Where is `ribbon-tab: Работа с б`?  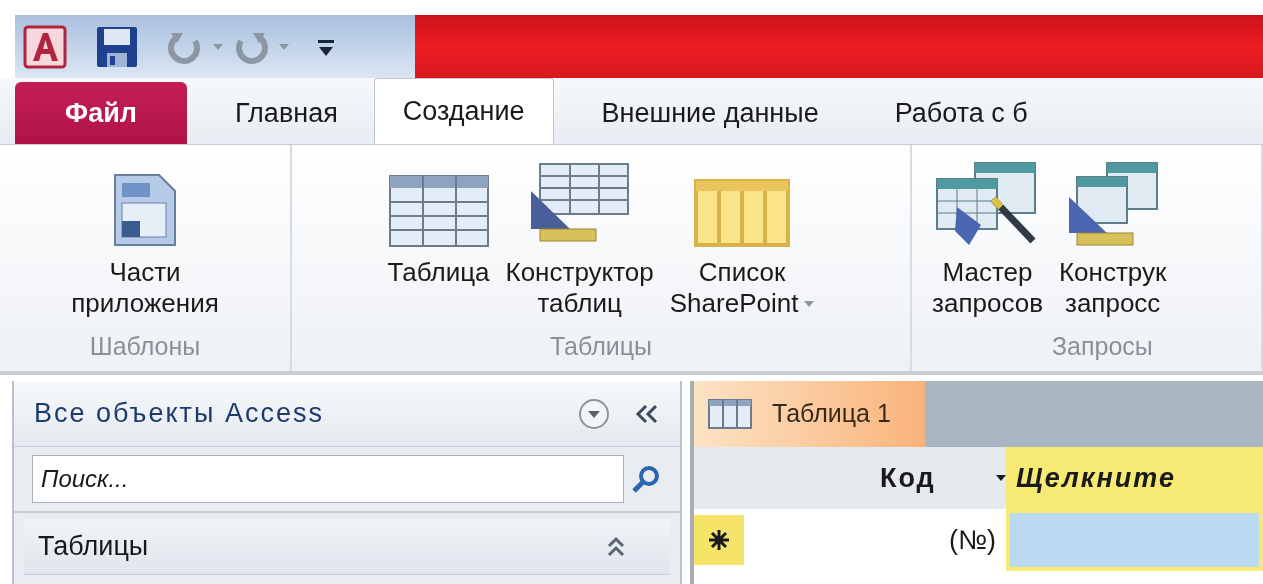 ribbon-tab: Работа с б is located at coordinates (961, 113).